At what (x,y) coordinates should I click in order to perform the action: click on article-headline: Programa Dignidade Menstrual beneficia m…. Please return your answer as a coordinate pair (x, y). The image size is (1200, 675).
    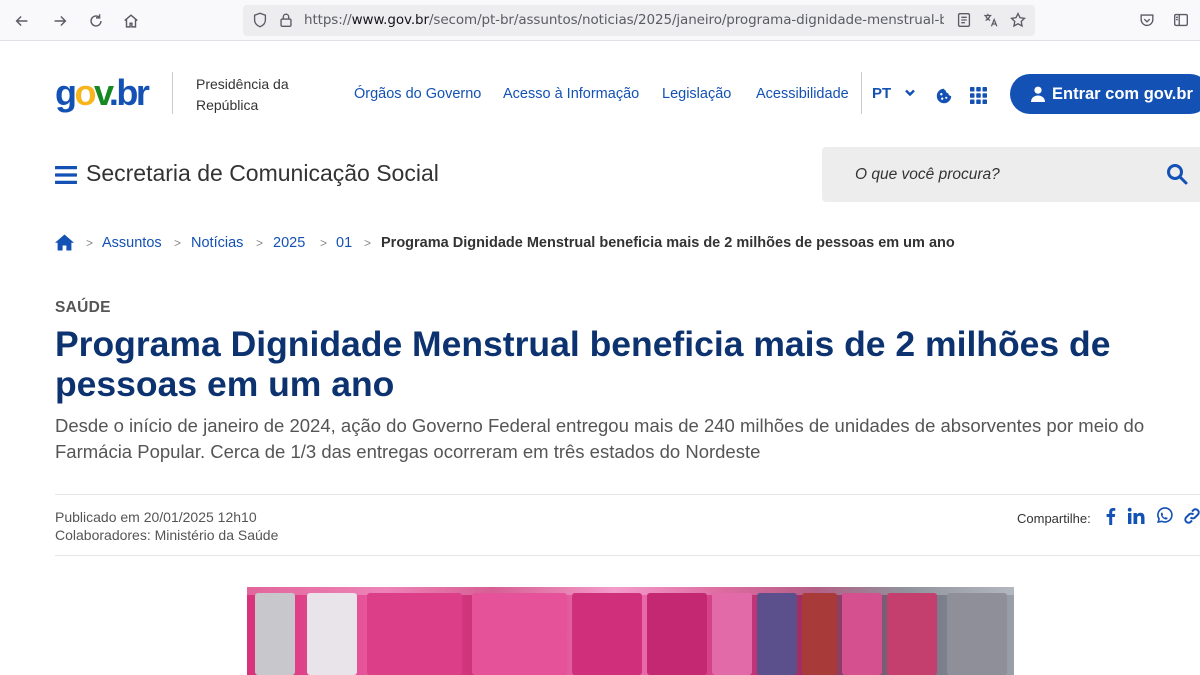
    Looking at the image, I should click on (583, 364).